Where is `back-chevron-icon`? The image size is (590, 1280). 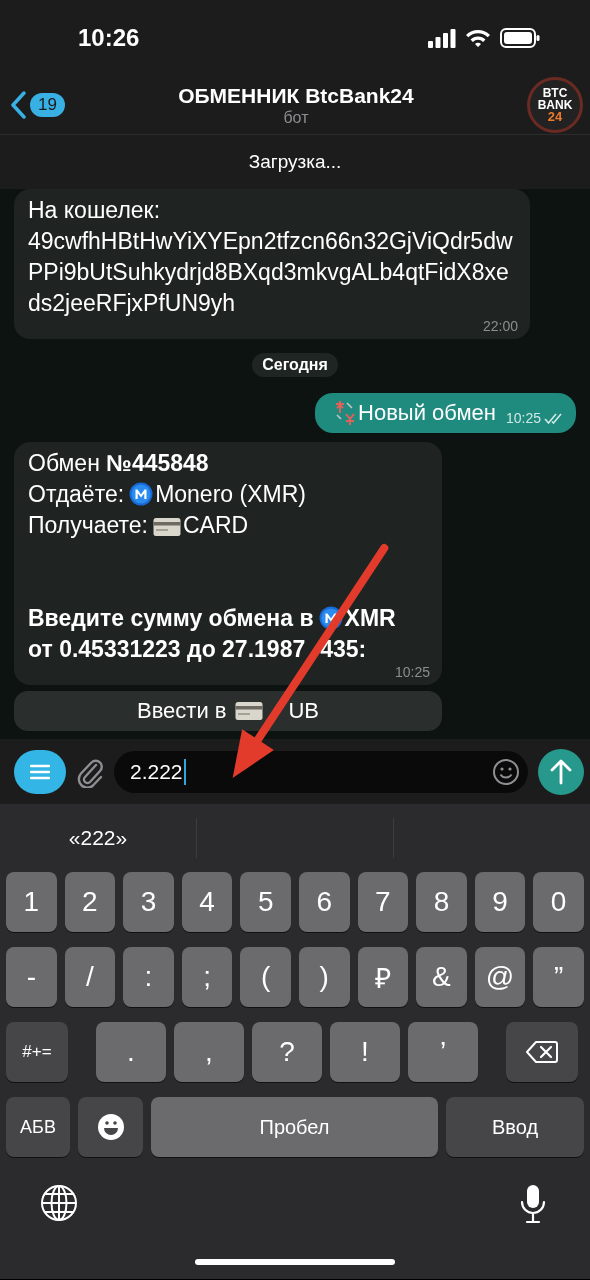 back-chevron-icon is located at coordinates (18, 104).